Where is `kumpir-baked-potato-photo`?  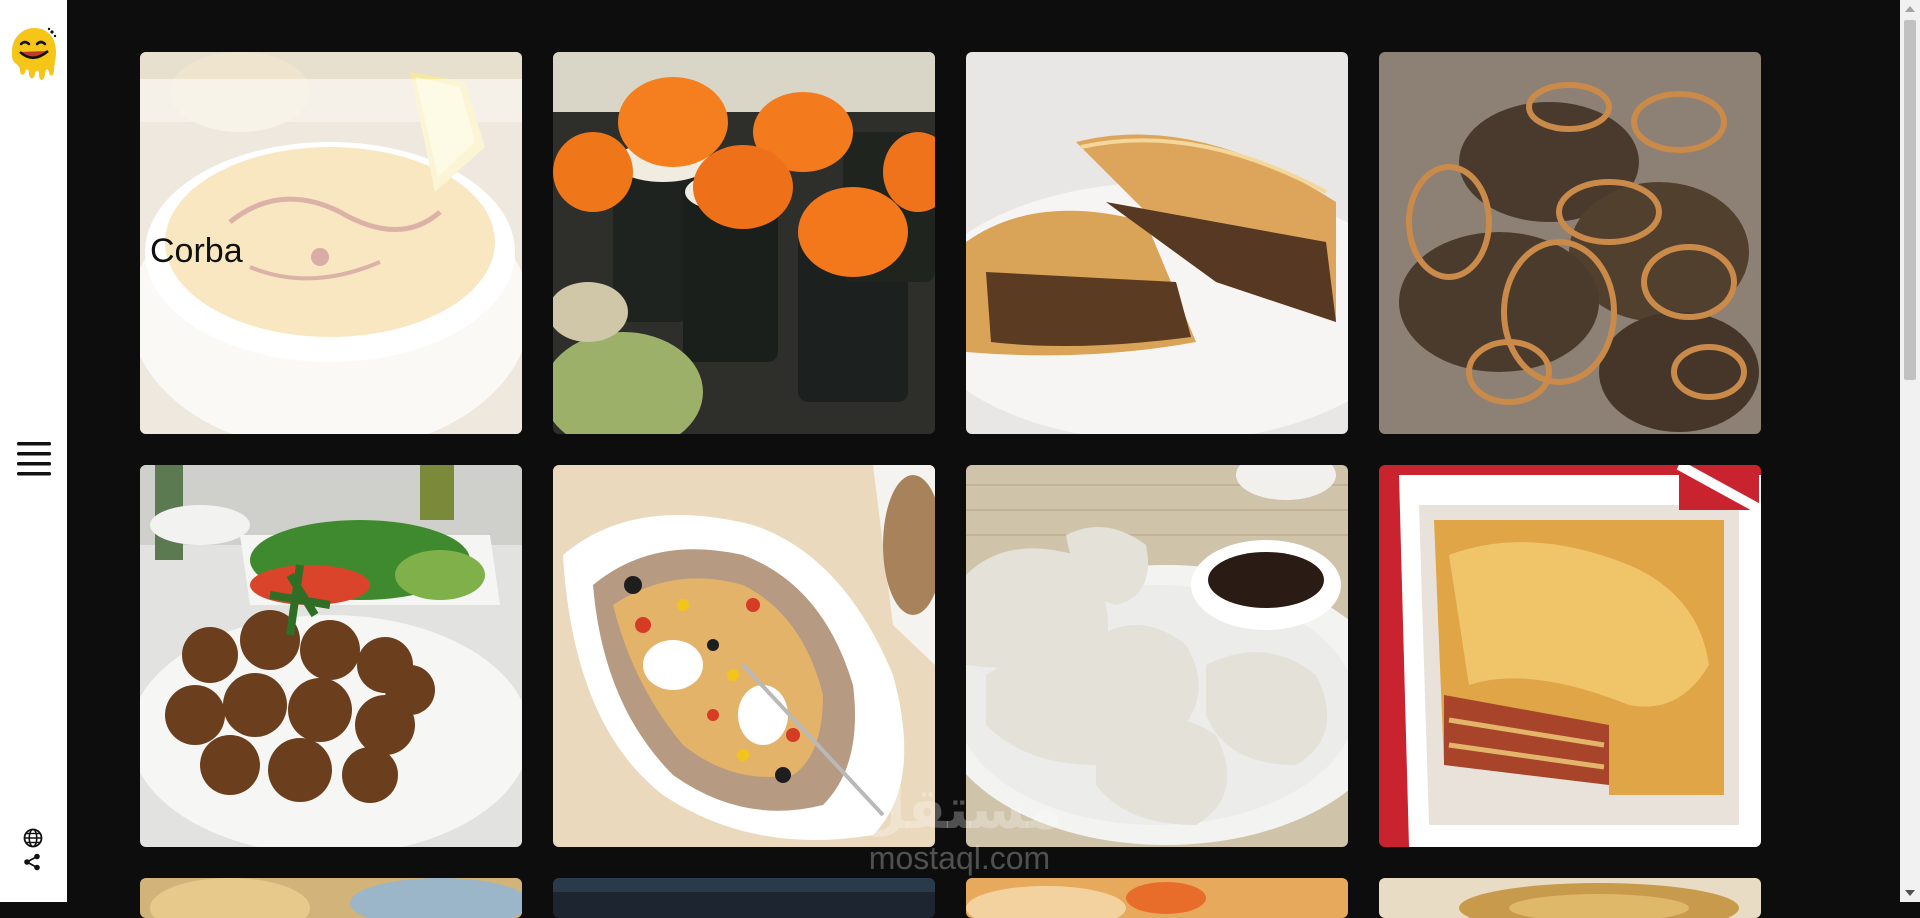
kumpir-baked-potato-photo is located at coordinates (744, 656).